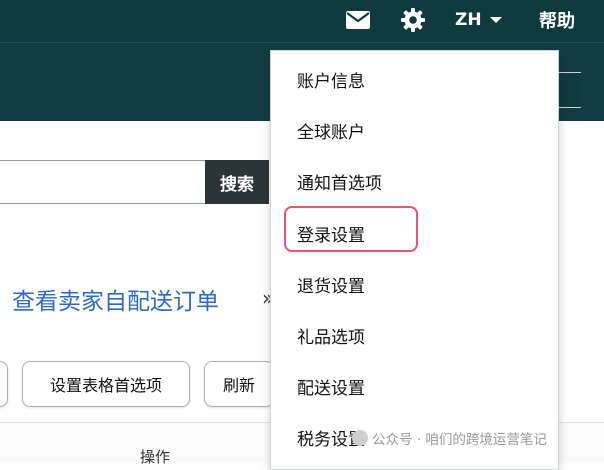  What do you see at coordinates (495, 20) in the screenshot?
I see `chevron-down-icon` at bounding box center [495, 20].